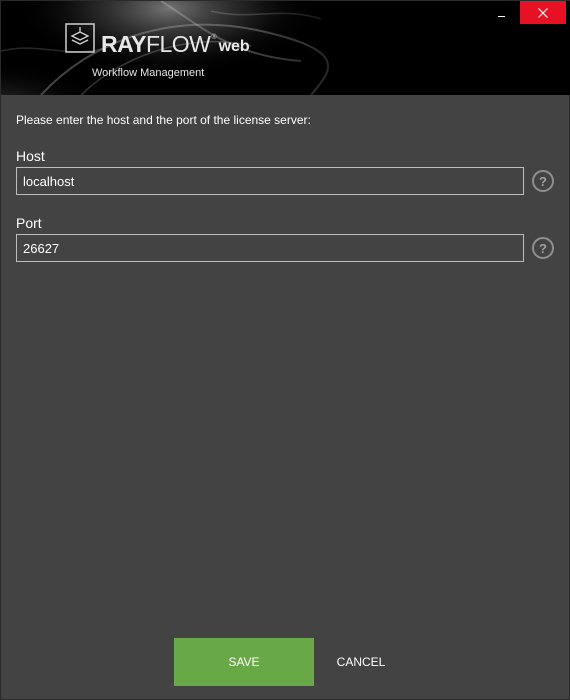  What do you see at coordinates (361, 662) in the screenshot?
I see `cancel-button: CANCEL` at bounding box center [361, 662].